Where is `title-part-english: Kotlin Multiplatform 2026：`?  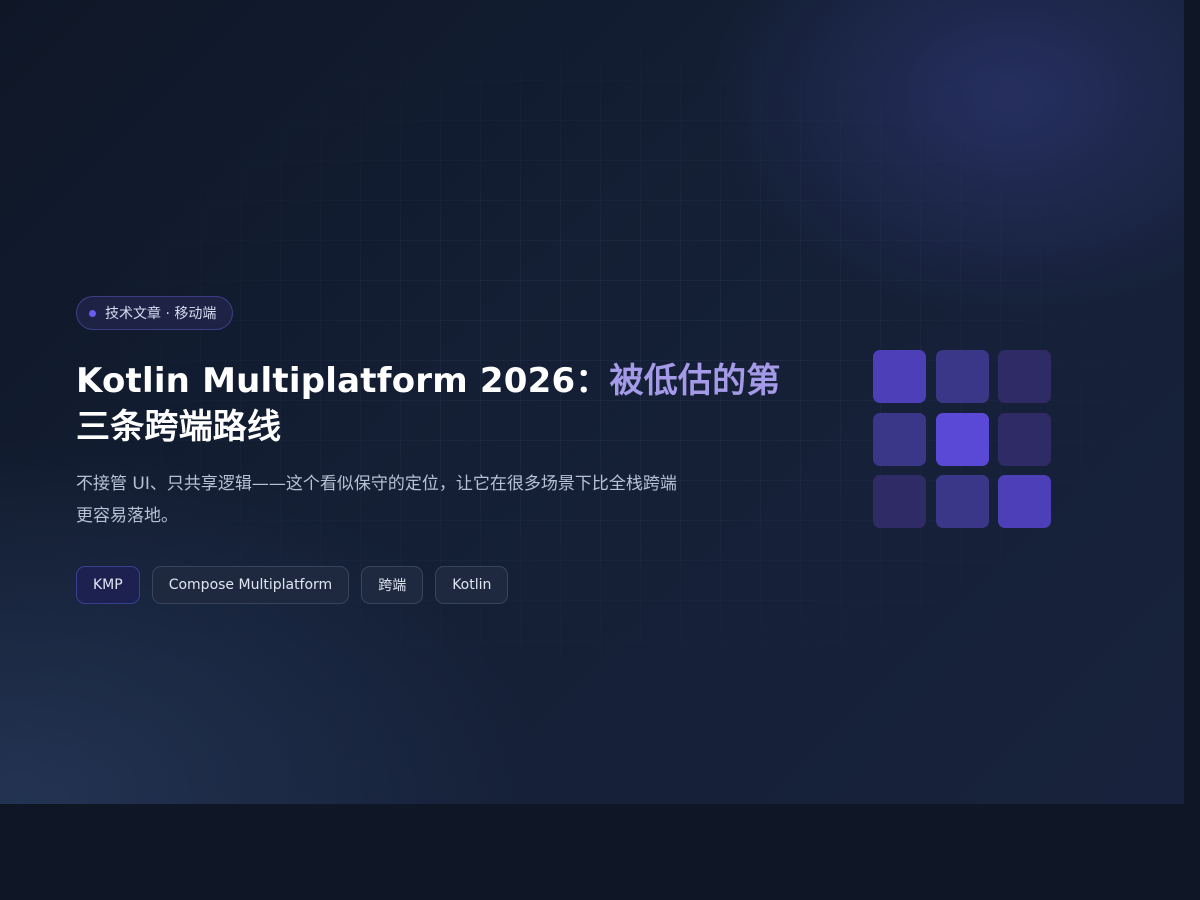 title-part-english: Kotlin Multiplatform 2026： is located at coordinates (343, 381).